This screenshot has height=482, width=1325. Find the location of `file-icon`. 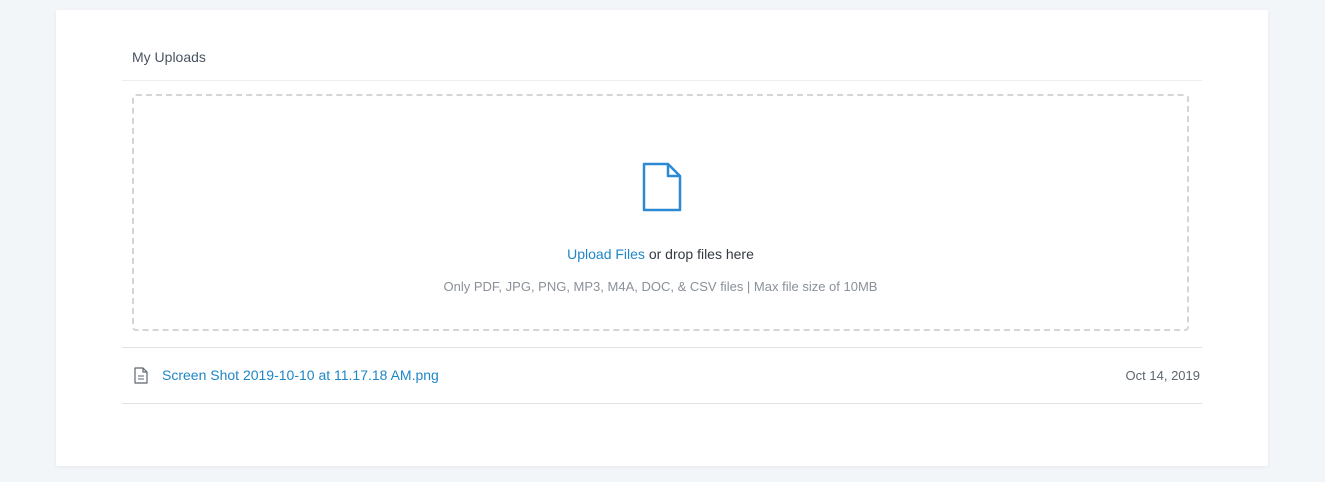

file-icon is located at coordinates (662, 187).